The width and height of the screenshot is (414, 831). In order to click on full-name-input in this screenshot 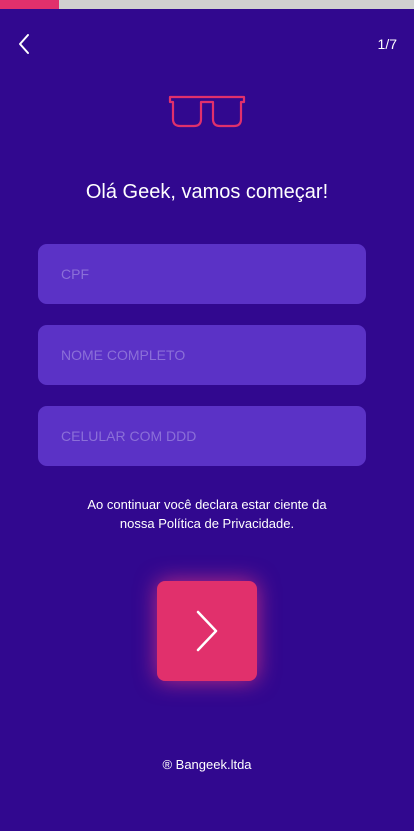, I will do `click(202, 355)`.